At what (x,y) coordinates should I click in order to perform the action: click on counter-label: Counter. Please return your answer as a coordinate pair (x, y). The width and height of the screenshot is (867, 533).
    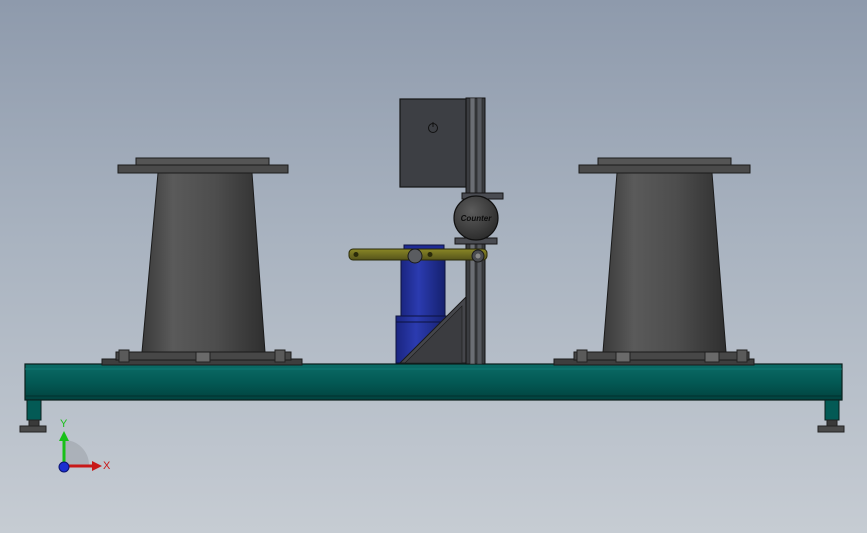
    Looking at the image, I should click on (477, 218).